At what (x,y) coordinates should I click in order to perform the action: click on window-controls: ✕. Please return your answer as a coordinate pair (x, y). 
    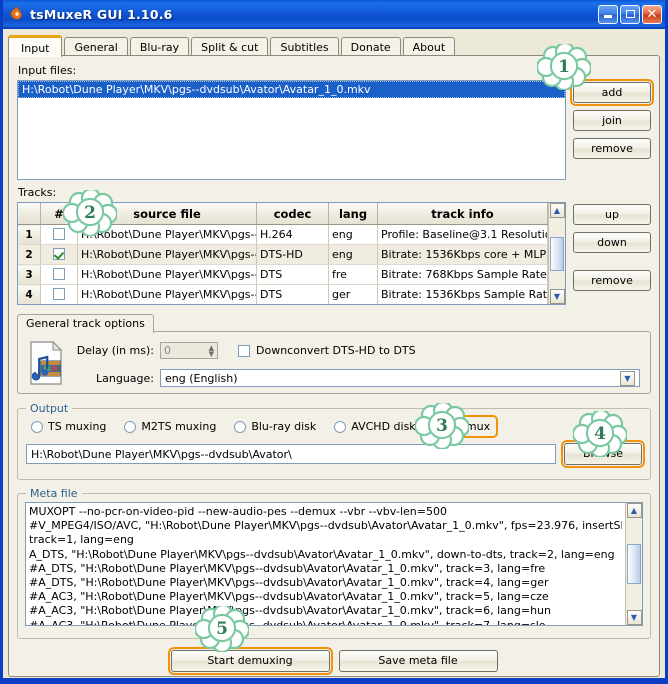
    Looking at the image, I should click on (630, 14).